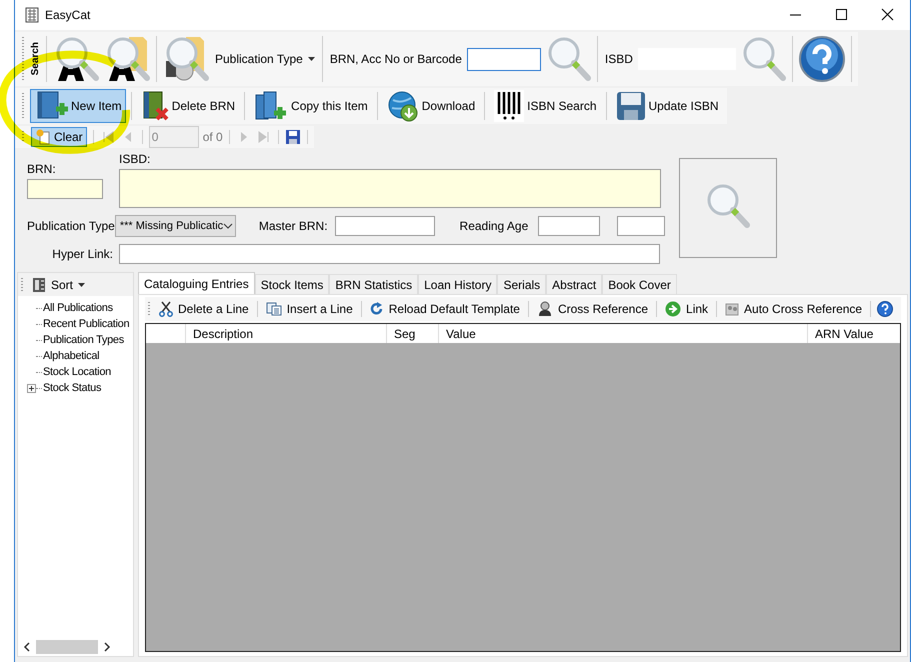 This screenshot has height=662, width=911. What do you see at coordinates (592, 309) in the screenshot?
I see `toolbar-button: Cross Reference` at bounding box center [592, 309].